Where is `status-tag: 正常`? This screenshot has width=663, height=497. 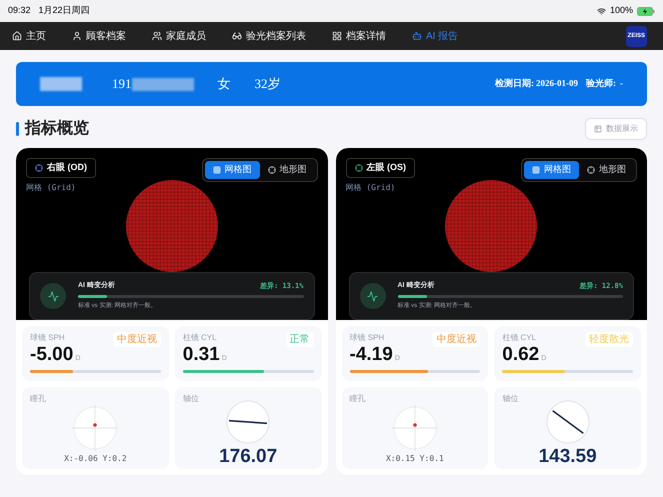 status-tag: 正常 is located at coordinates (300, 340).